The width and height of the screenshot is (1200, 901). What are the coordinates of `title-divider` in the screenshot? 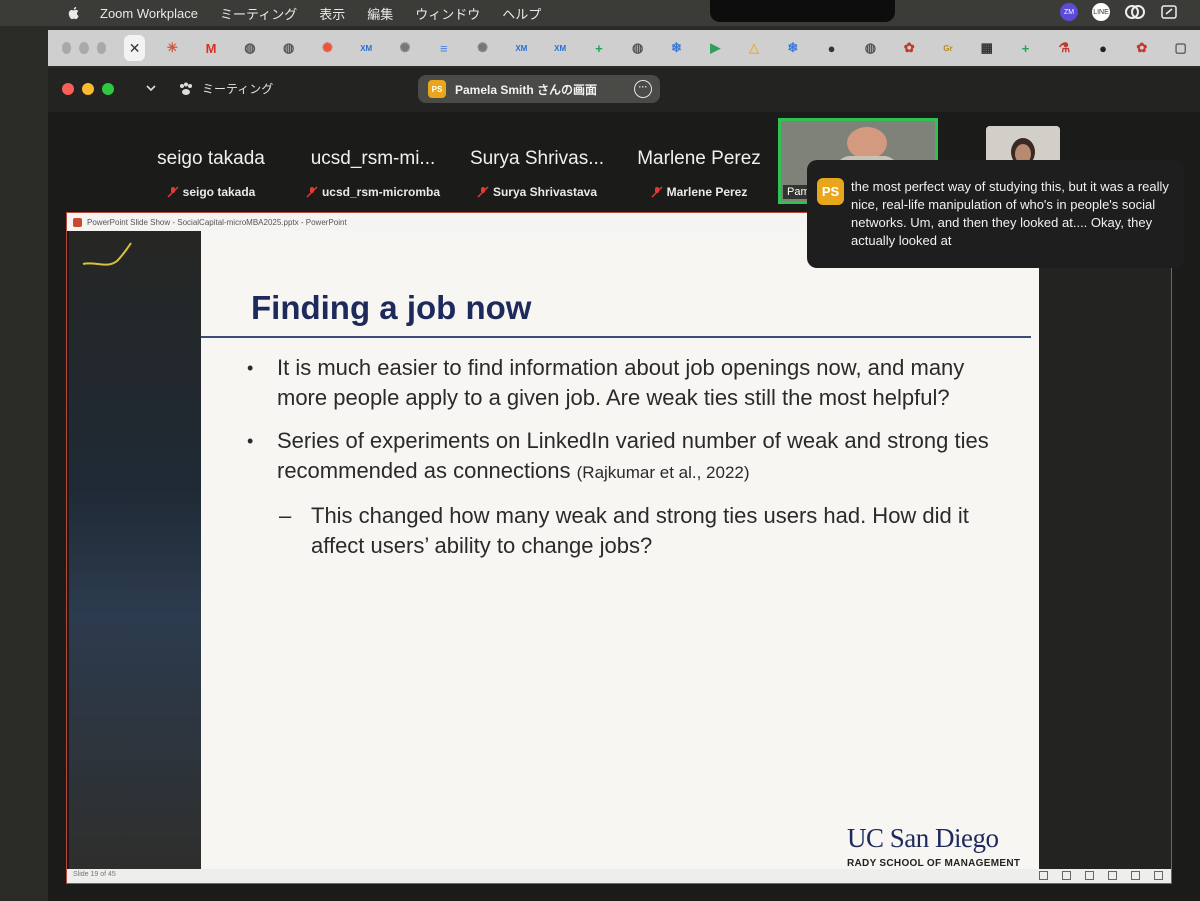 It's located at (616, 337).